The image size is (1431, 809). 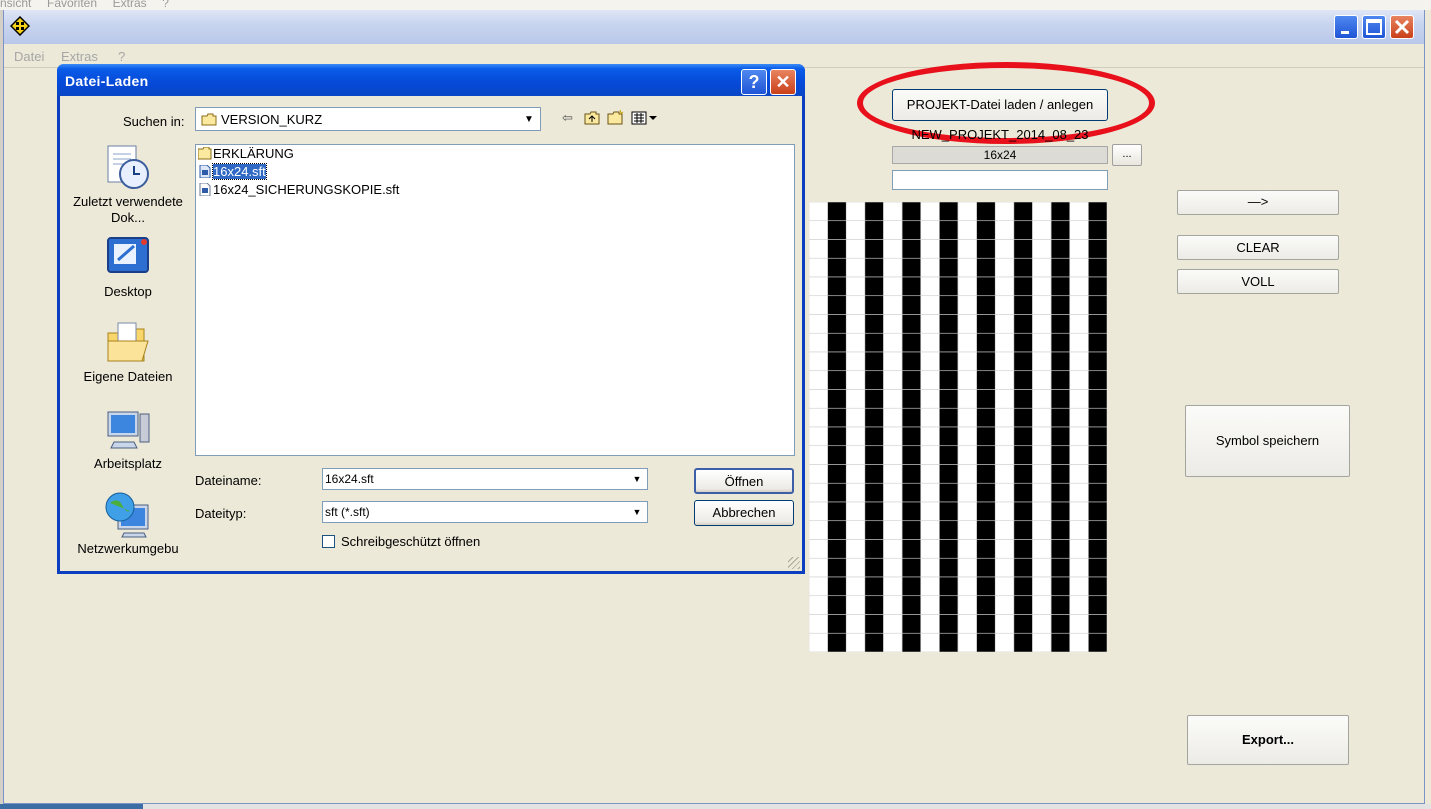 I want to click on dialog-titlebar: Datei-Laden ? ✕, so click(x=431, y=80).